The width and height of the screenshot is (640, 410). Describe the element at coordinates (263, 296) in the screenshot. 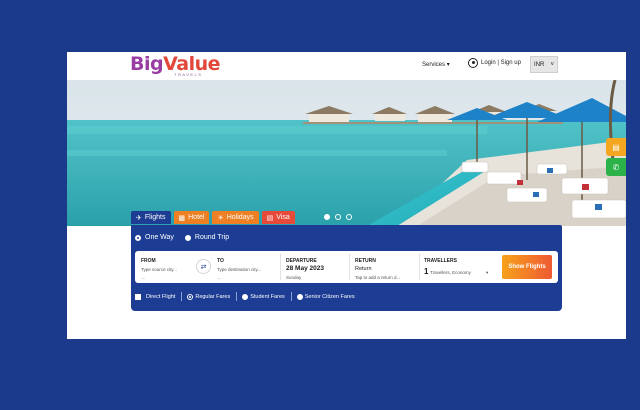

I see `student-fares-radio: Student Fares` at that location.